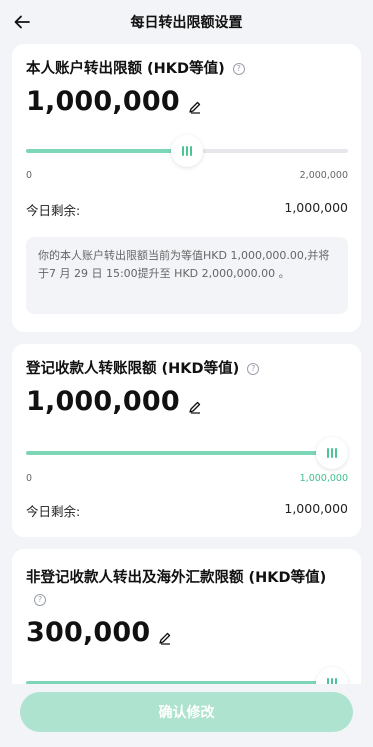  I want to click on limit-amount: 300,000, so click(88, 632).